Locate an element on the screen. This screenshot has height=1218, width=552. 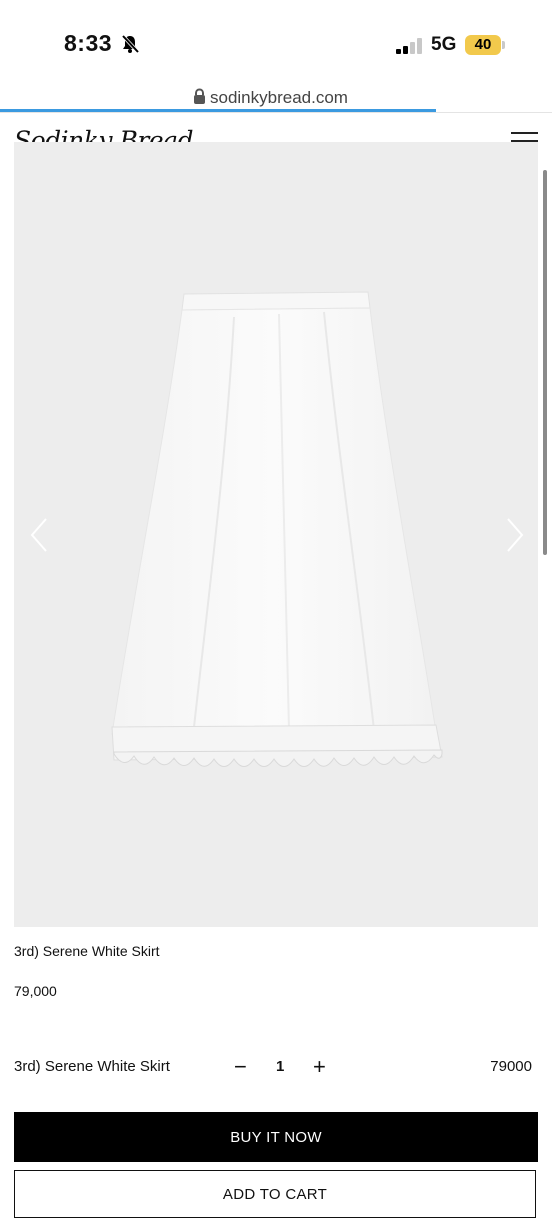
divider is located at coordinates (276, 112).